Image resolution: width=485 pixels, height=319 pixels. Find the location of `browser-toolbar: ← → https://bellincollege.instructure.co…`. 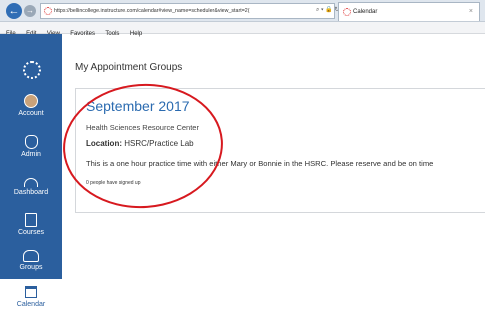

browser-toolbar: ← → https://bellincollege.instructure.co… is located at coordinates (242, 11).